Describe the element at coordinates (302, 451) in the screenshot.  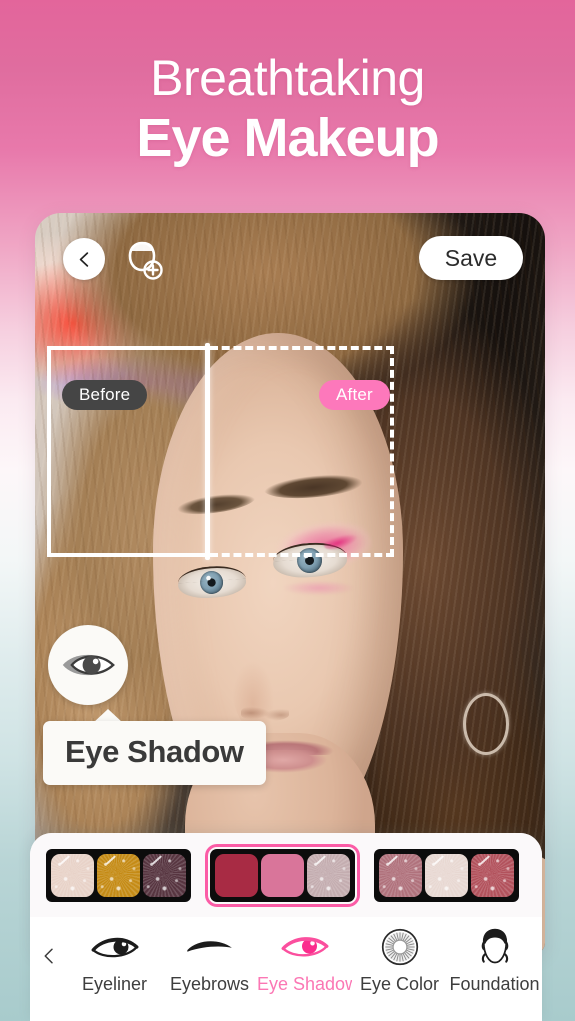
I see `after-frame` at that location.